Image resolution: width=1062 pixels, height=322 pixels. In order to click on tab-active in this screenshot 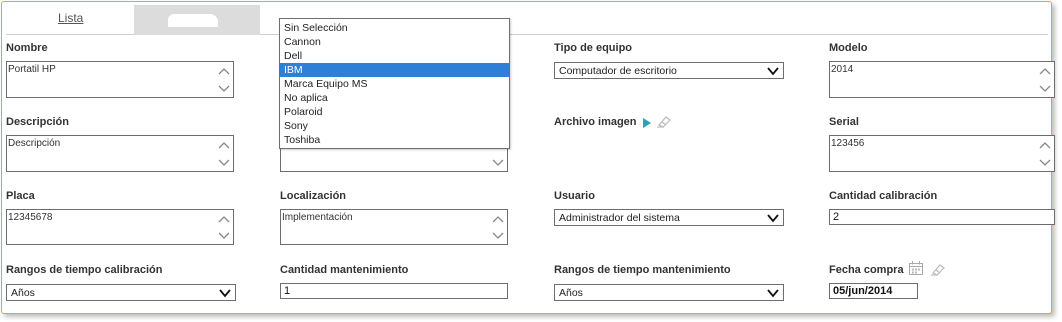, I will do `click(197, 20)`.